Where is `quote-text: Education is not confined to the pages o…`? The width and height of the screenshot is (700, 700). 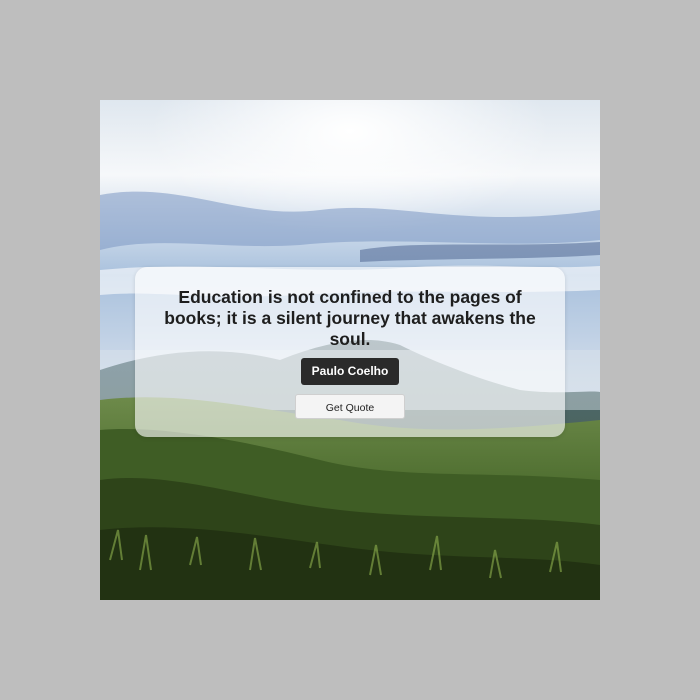 quote-text: Education is not confined to the pages o… is located at coordinates (350, 318).